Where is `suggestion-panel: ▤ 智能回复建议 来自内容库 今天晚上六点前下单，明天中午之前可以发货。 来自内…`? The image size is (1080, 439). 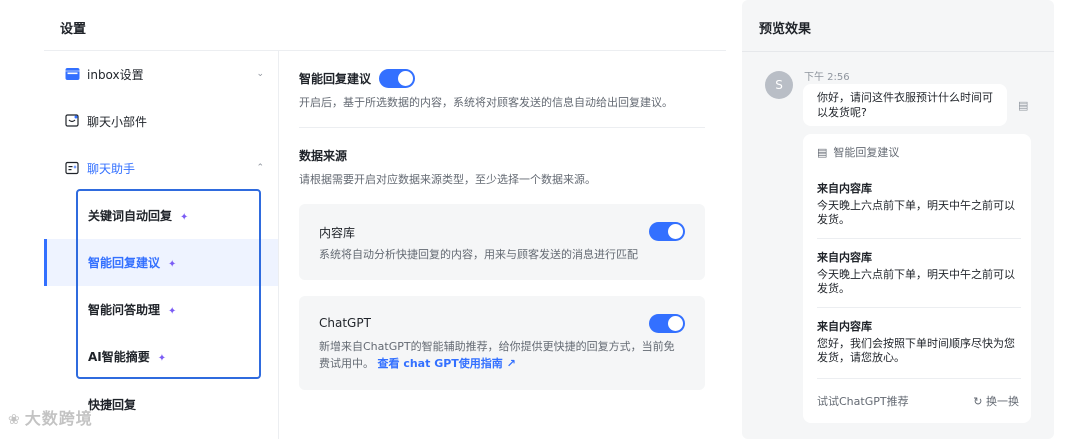
suggestion-panel: ▤ 智能回复建议 来自内容库 今天晚上六点前下单，明天中午之前可以发货。 来自内… is located at coordinates (917, 278).